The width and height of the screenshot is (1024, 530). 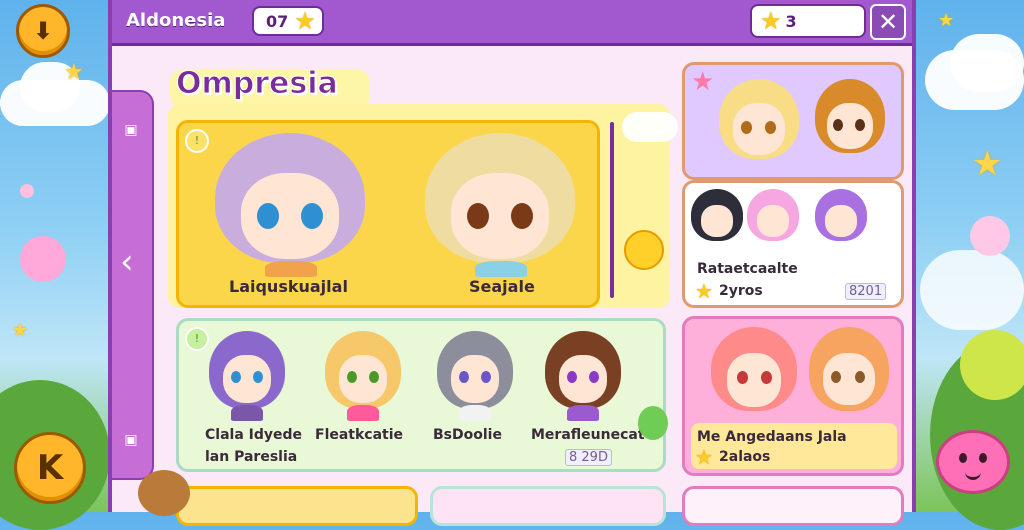 I want to click on section-title: Ompresia, so click(x=257, y=84).